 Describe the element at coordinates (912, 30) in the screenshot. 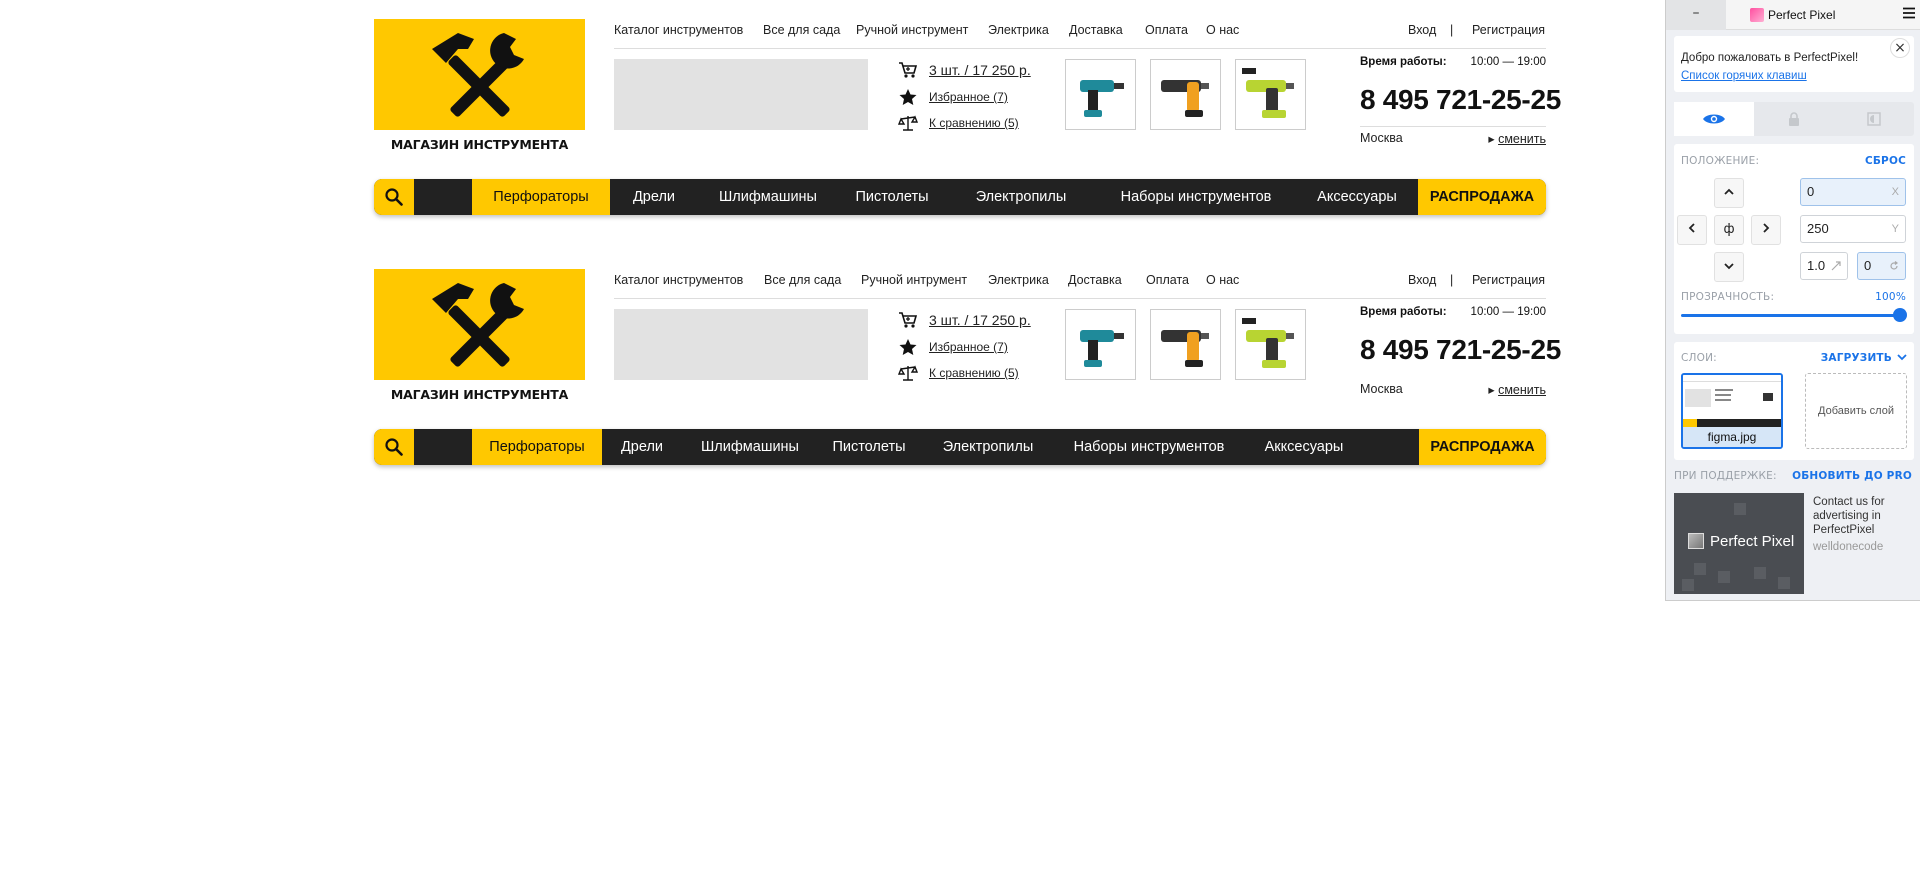

I see `topnav-hand-tools: Ручной инструмент` at that location.